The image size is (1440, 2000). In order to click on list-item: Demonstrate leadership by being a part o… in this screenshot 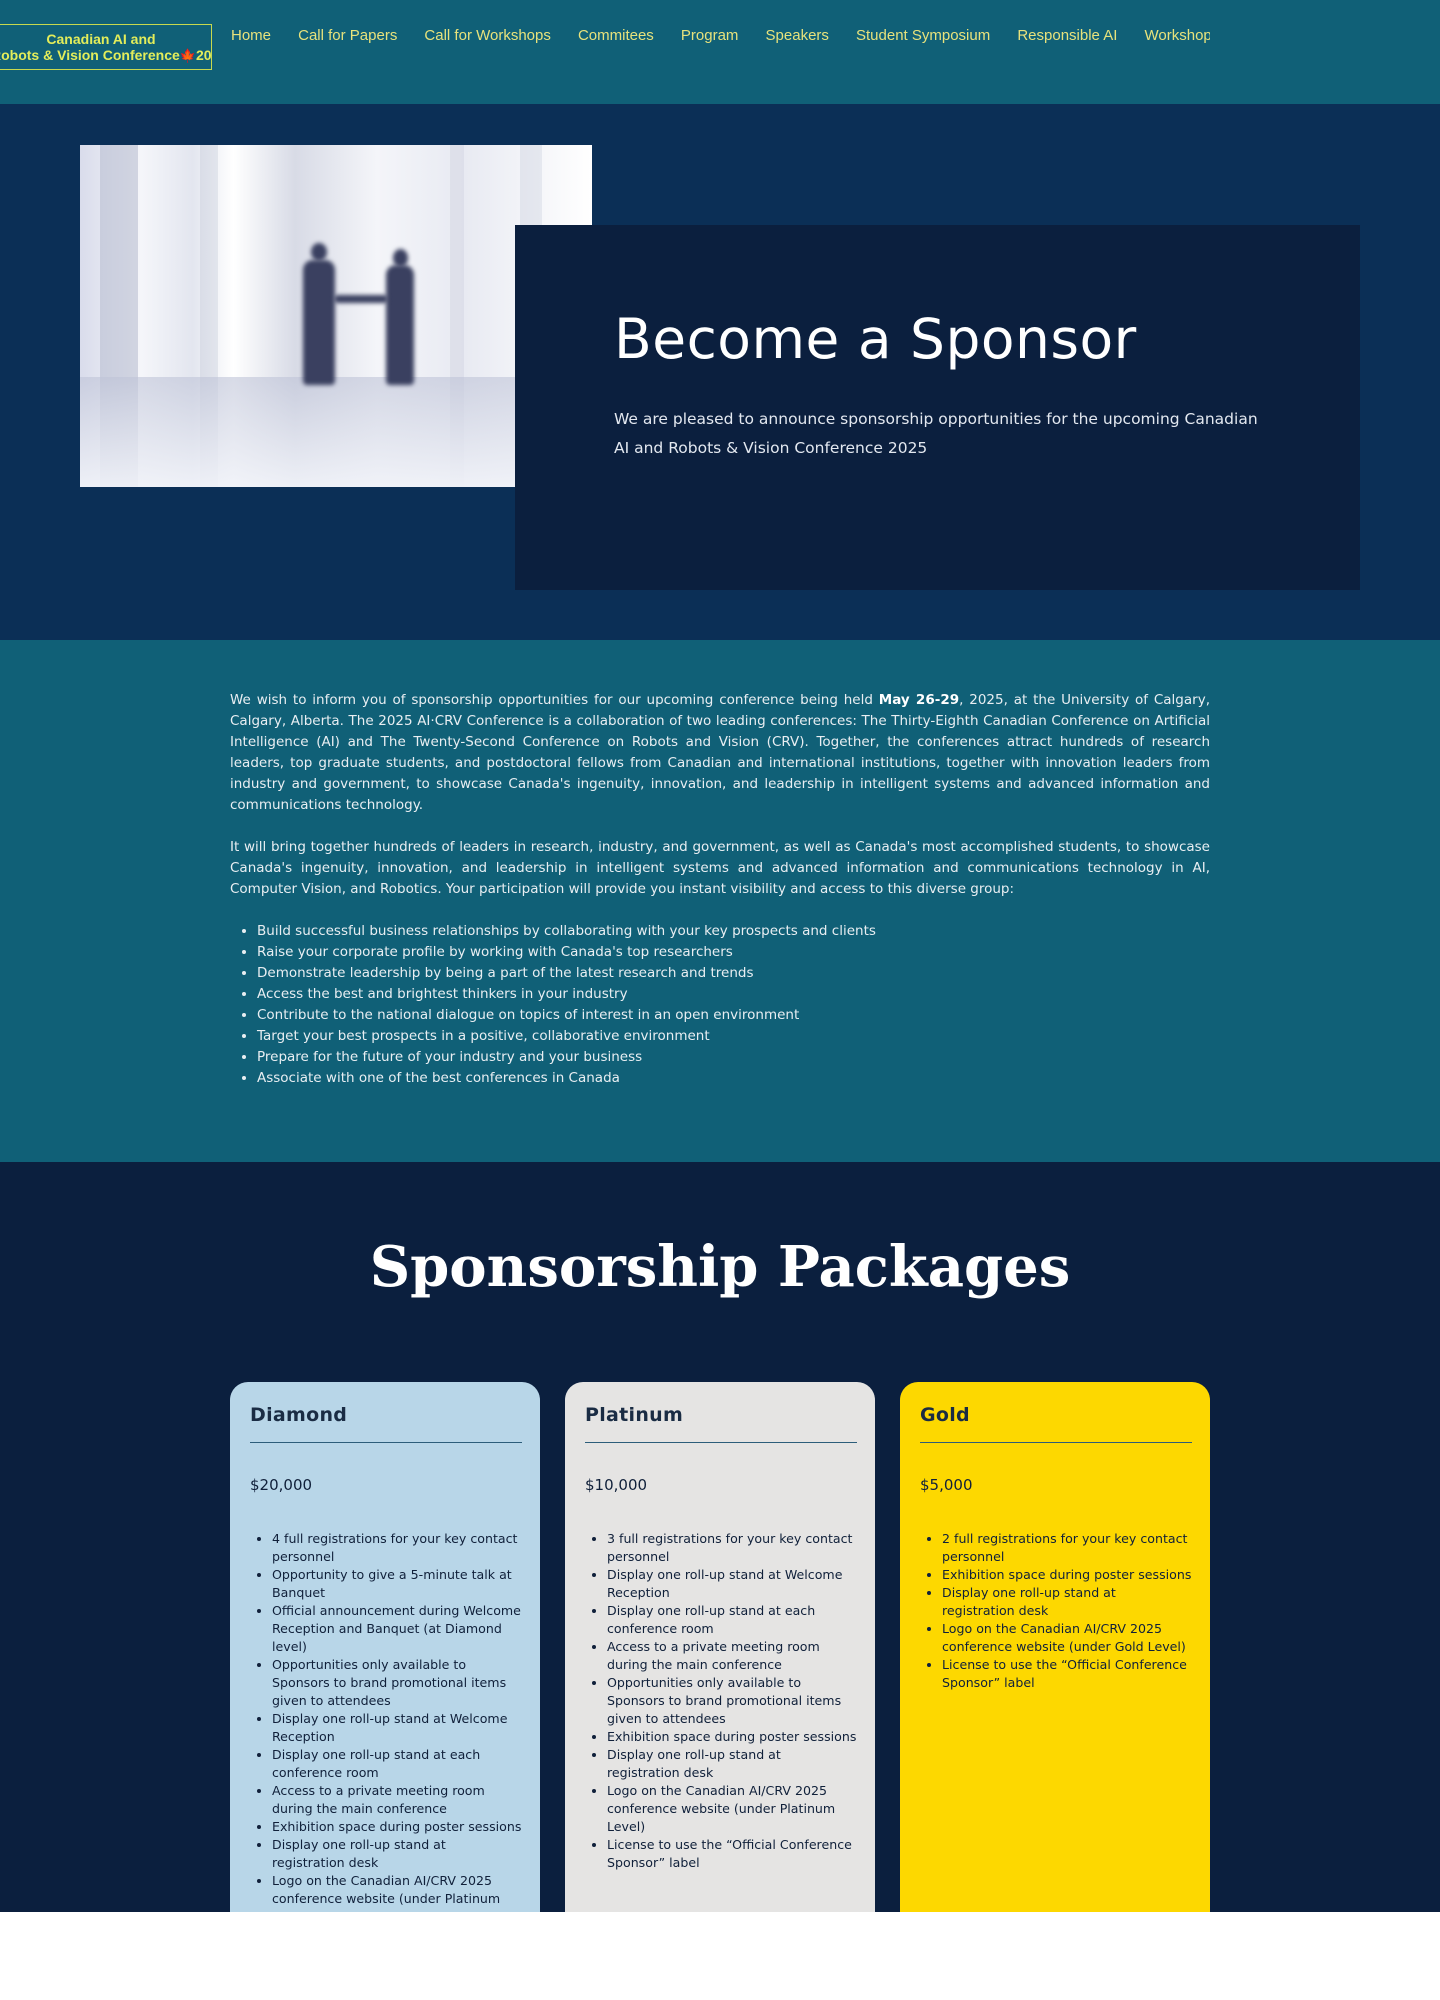, I will do `click(733, 973)`.